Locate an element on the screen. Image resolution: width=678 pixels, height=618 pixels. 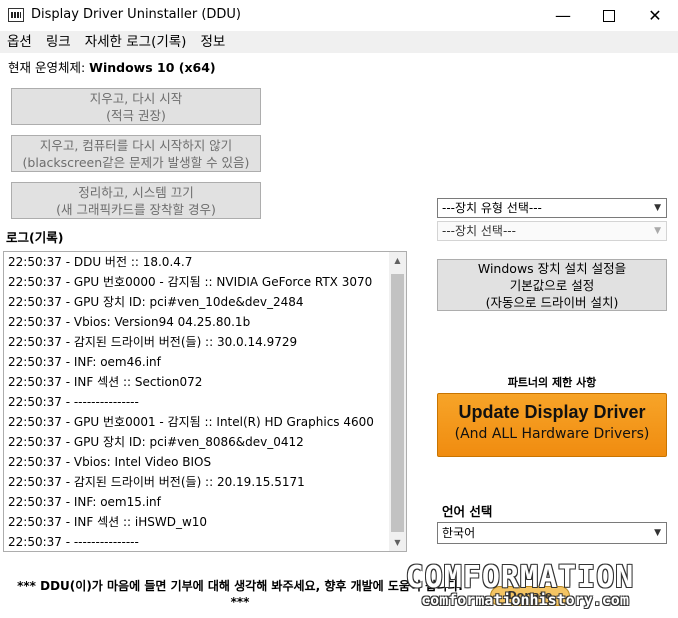
minimize-icon: — is located at coordinates (563, 15).